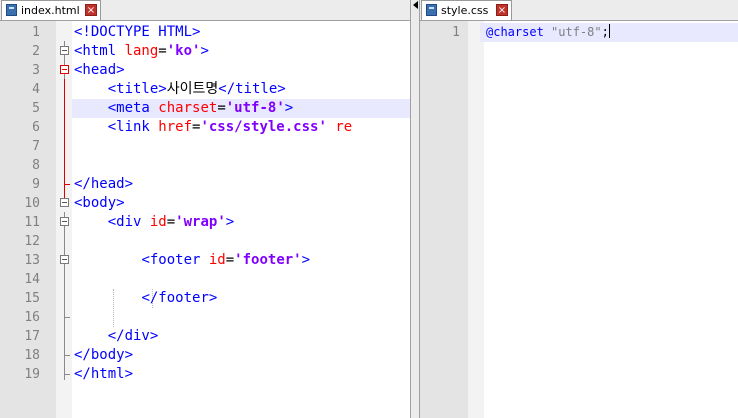  I want to click on code-token: ;, so click(605, 32).